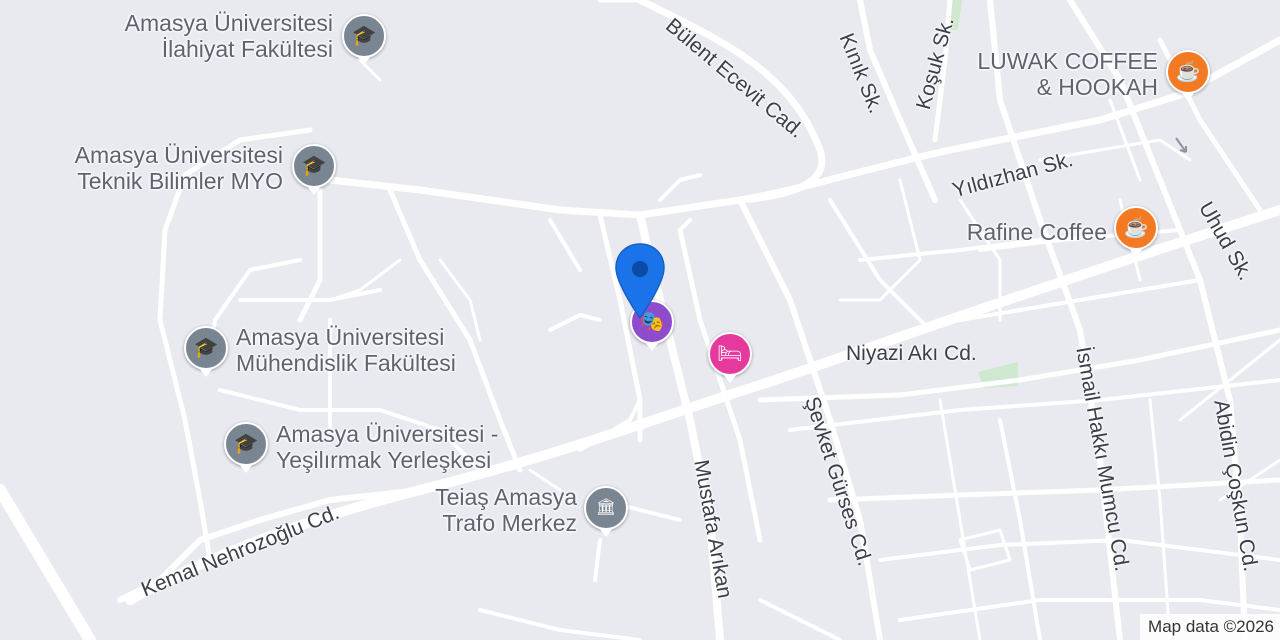 The image size is (1280, 640). I want to click on location-pin-icon, so click(640, 282).